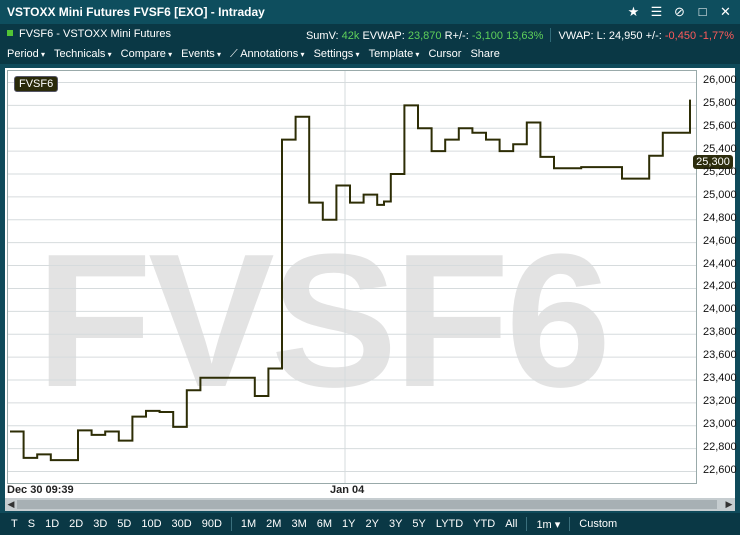 The width and height of the screenshot is (740, 535). Describe the element at coordinates (324, 524) in the screenshot. I see `period-6m: 6M` at that location.